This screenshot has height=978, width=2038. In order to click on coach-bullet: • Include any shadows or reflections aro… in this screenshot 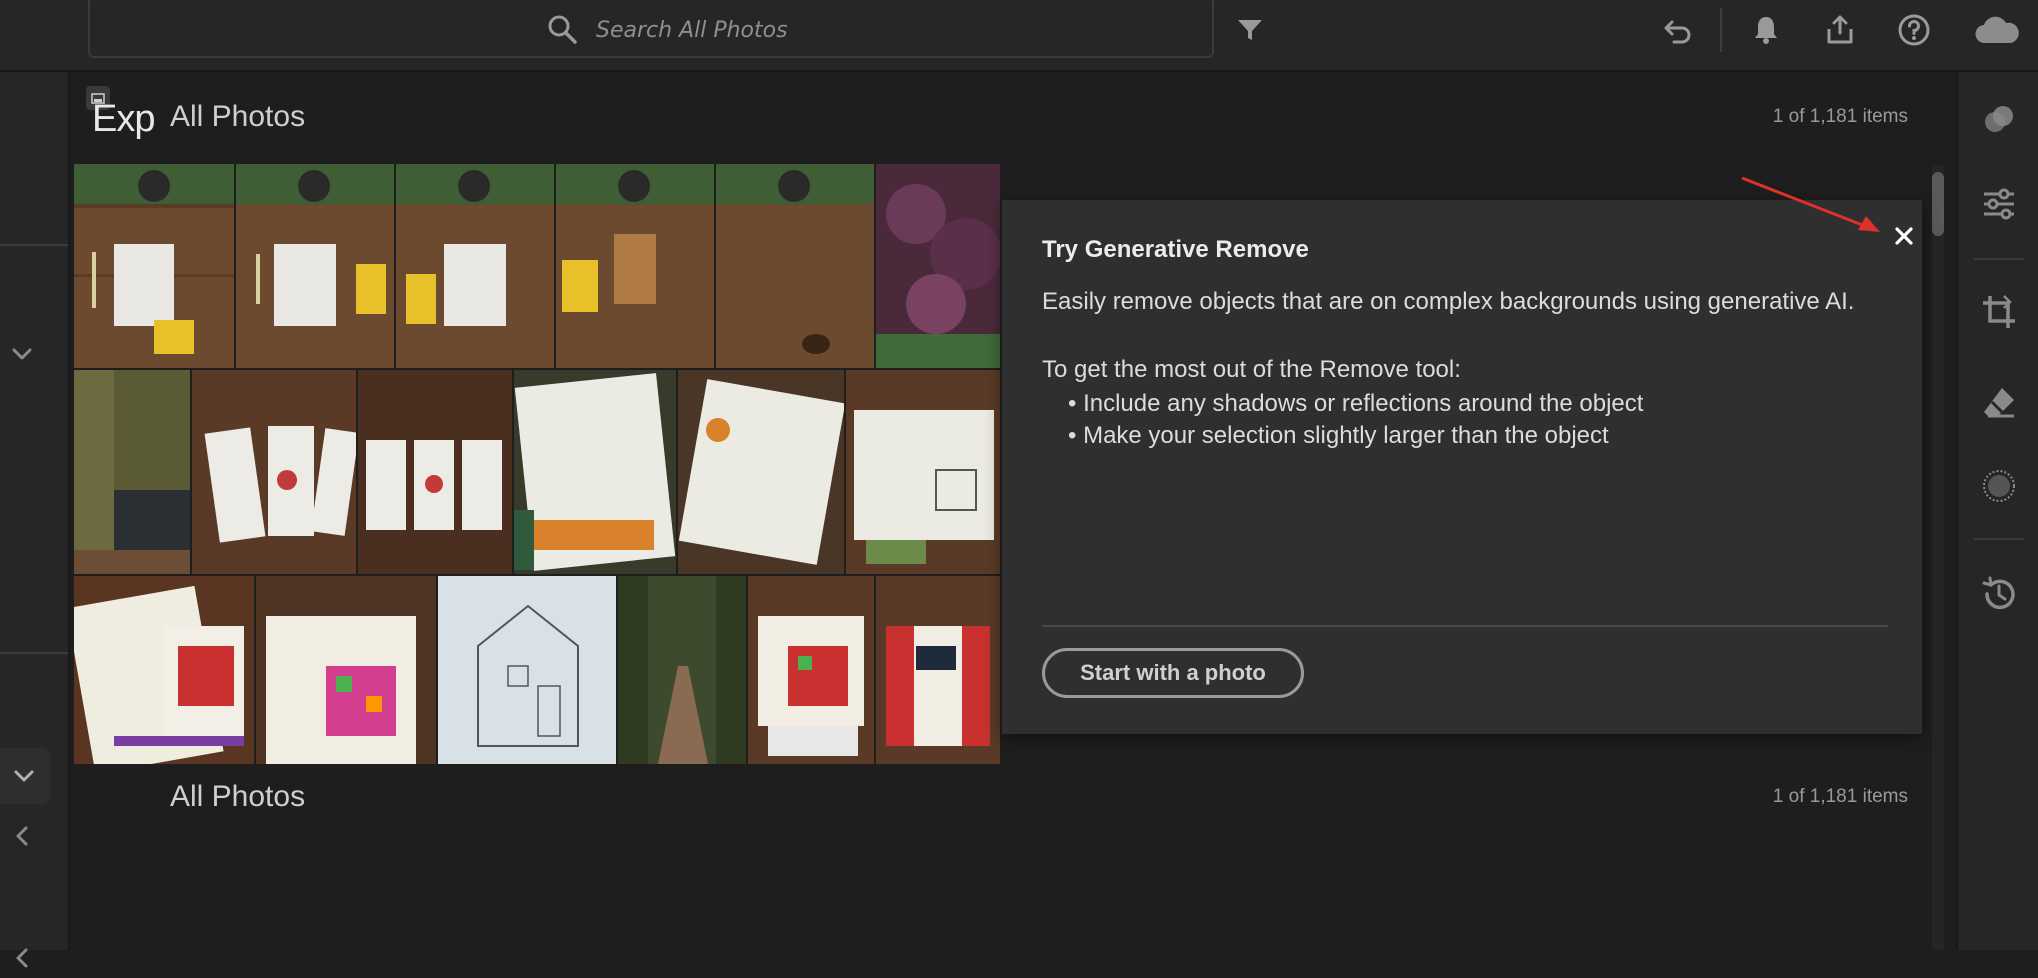, I will do `click(1356, 403)`.